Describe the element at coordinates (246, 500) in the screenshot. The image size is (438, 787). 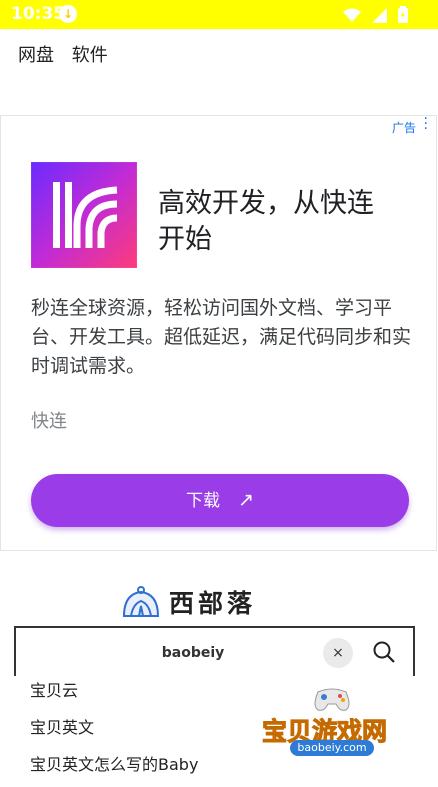
I see `arrow-up-right-icon: ↗` at that location.